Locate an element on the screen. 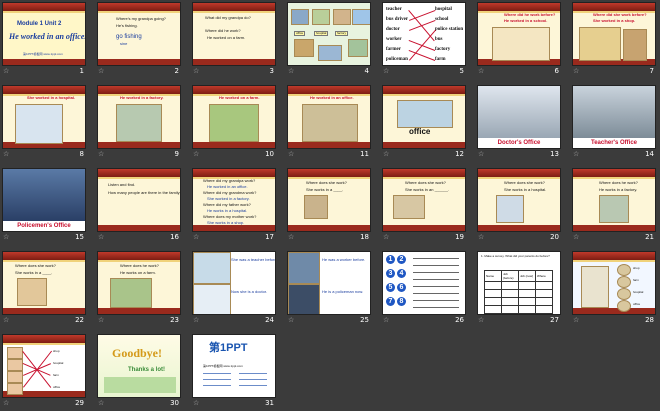 The image size is (660, 411). answer-line is located at coordinates (436, 272).